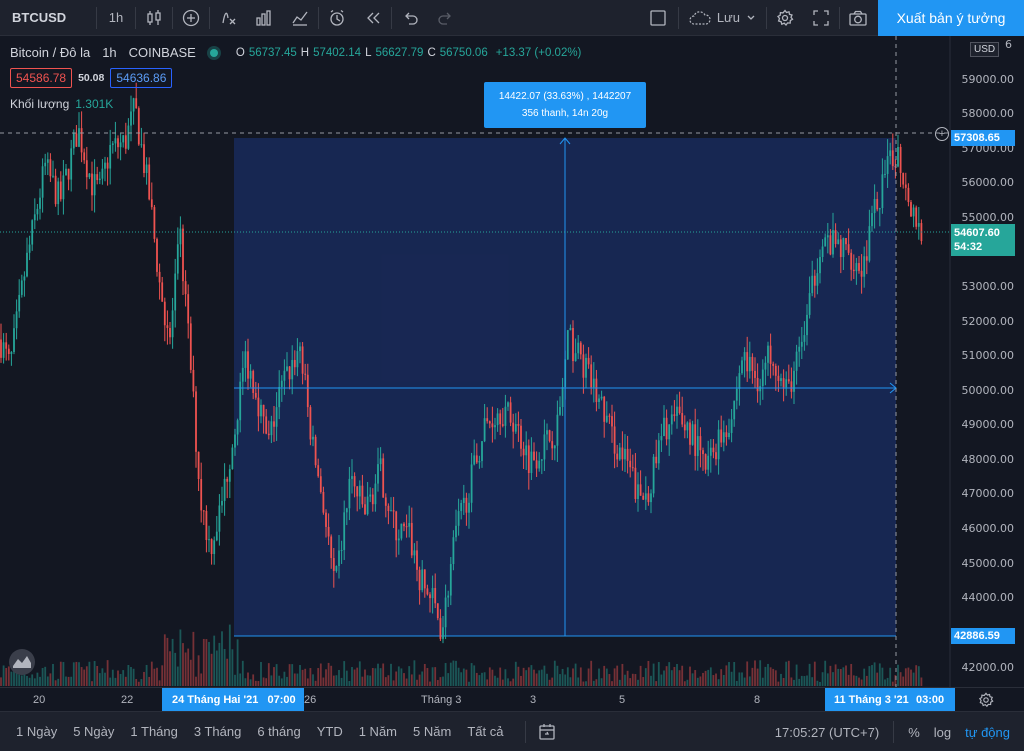  What do you see at coordinates (446, 18) in the screenshot?
I see `redo-icon` at bounding box center [446, 18].